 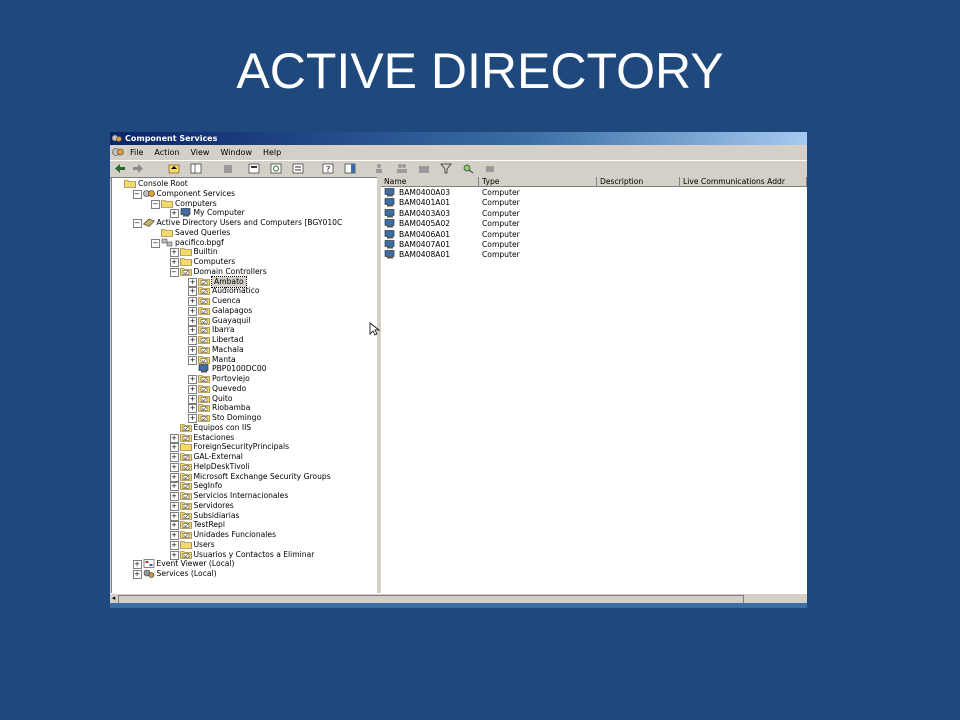 What do you see at coordinates (246, 438) in the screenshot?
I see `tree-node: + Estaciones` at bounding box center [246, 438].